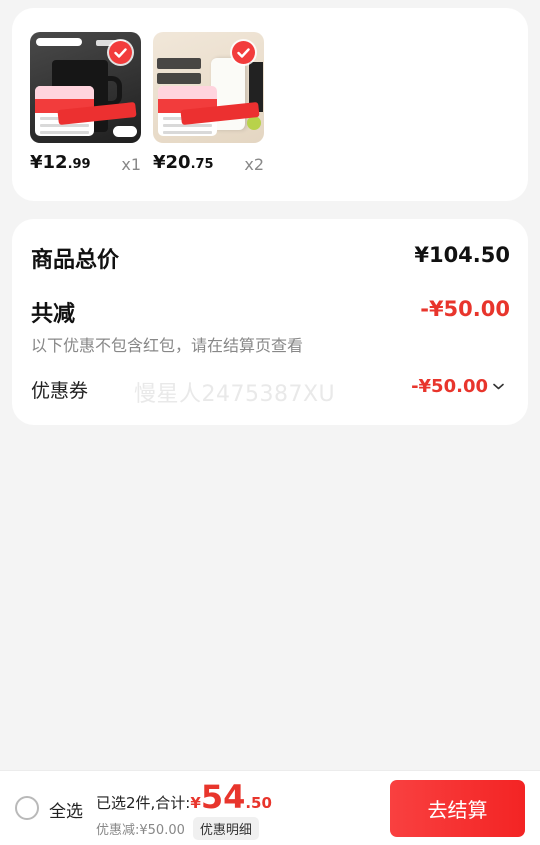 This screenshot has height=845, width=540. Describe the element at coordinates (140, 830) in the screenshot. I see `discount-amount: 优惠减:¥50.00` at that location.